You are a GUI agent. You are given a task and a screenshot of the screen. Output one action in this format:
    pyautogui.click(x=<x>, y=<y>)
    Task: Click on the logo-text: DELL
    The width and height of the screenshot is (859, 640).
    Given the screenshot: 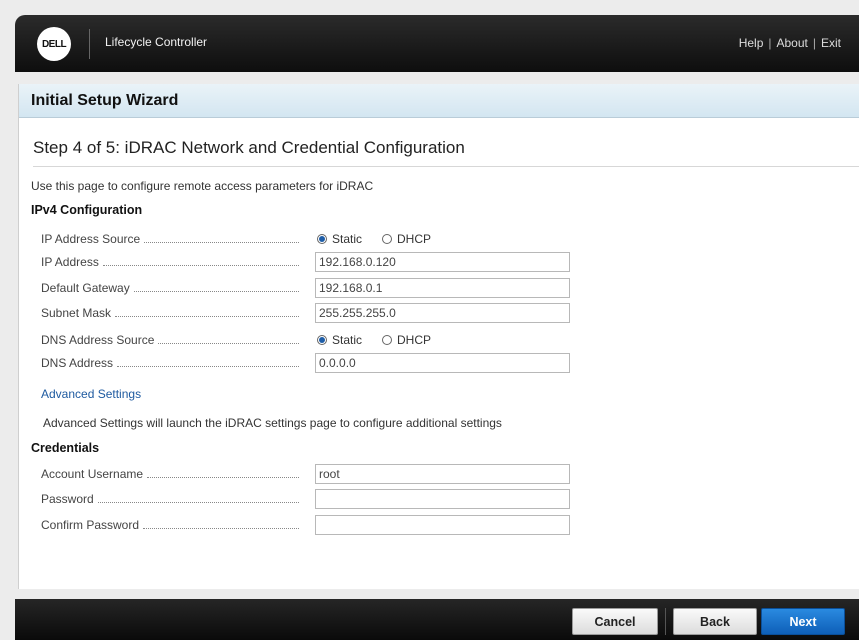 What is the action you would take?
    pyautogui.click(x=54, y=44)
    